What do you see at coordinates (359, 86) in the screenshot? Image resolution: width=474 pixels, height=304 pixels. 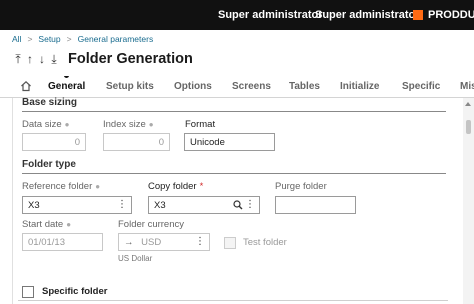 I see `tab-initialize: Initialize` at bounding box center [359, 86].